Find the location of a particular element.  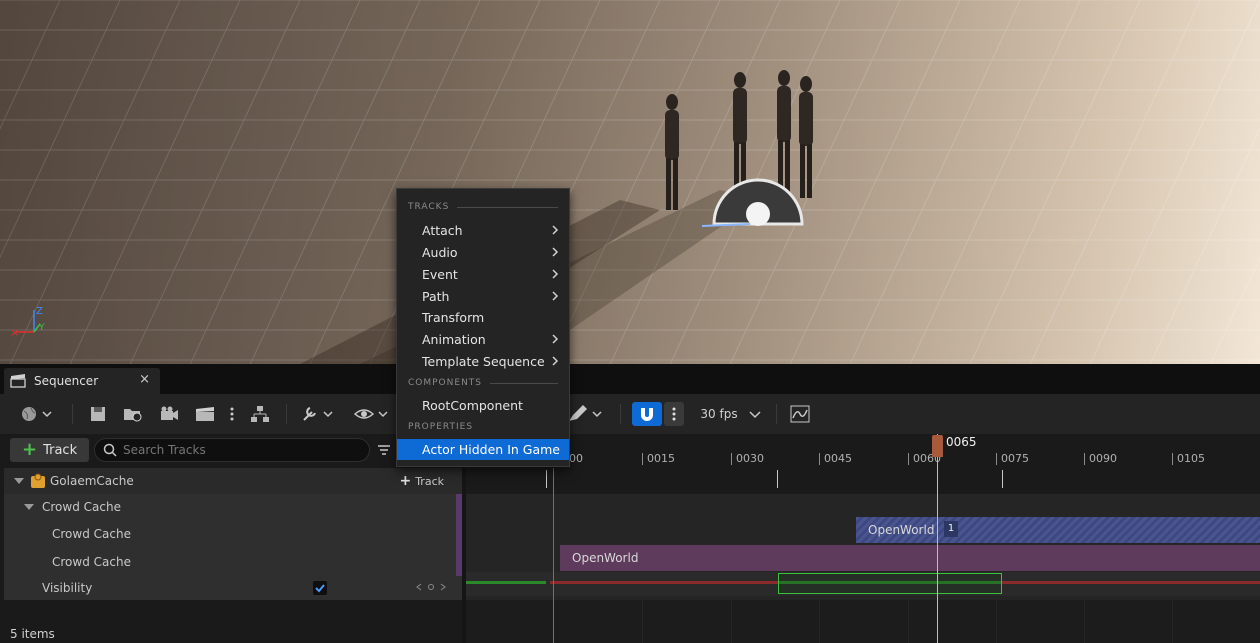

curve-editor-button is located at coordinates (800, 414).